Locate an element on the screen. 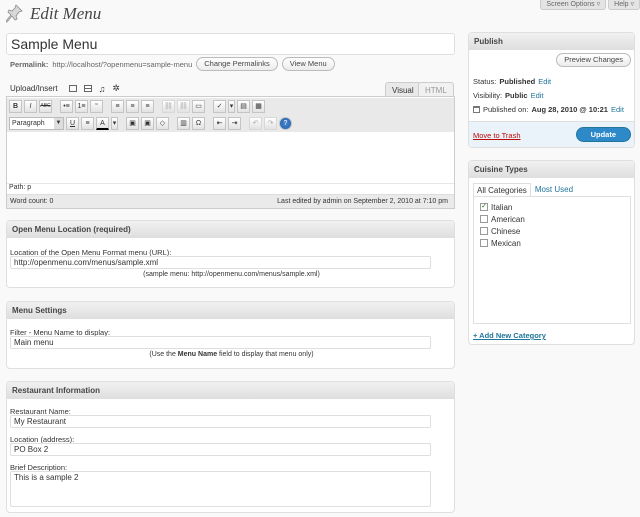 The image size is (640, 517). editor-toolbar-row1: B I ABC •≡ 1≡ “ ≡ ≡ ≡ ⛓ ⛓ ▭ ✓ ▾ ▤ ▦ is located at coordinates (230, 106).